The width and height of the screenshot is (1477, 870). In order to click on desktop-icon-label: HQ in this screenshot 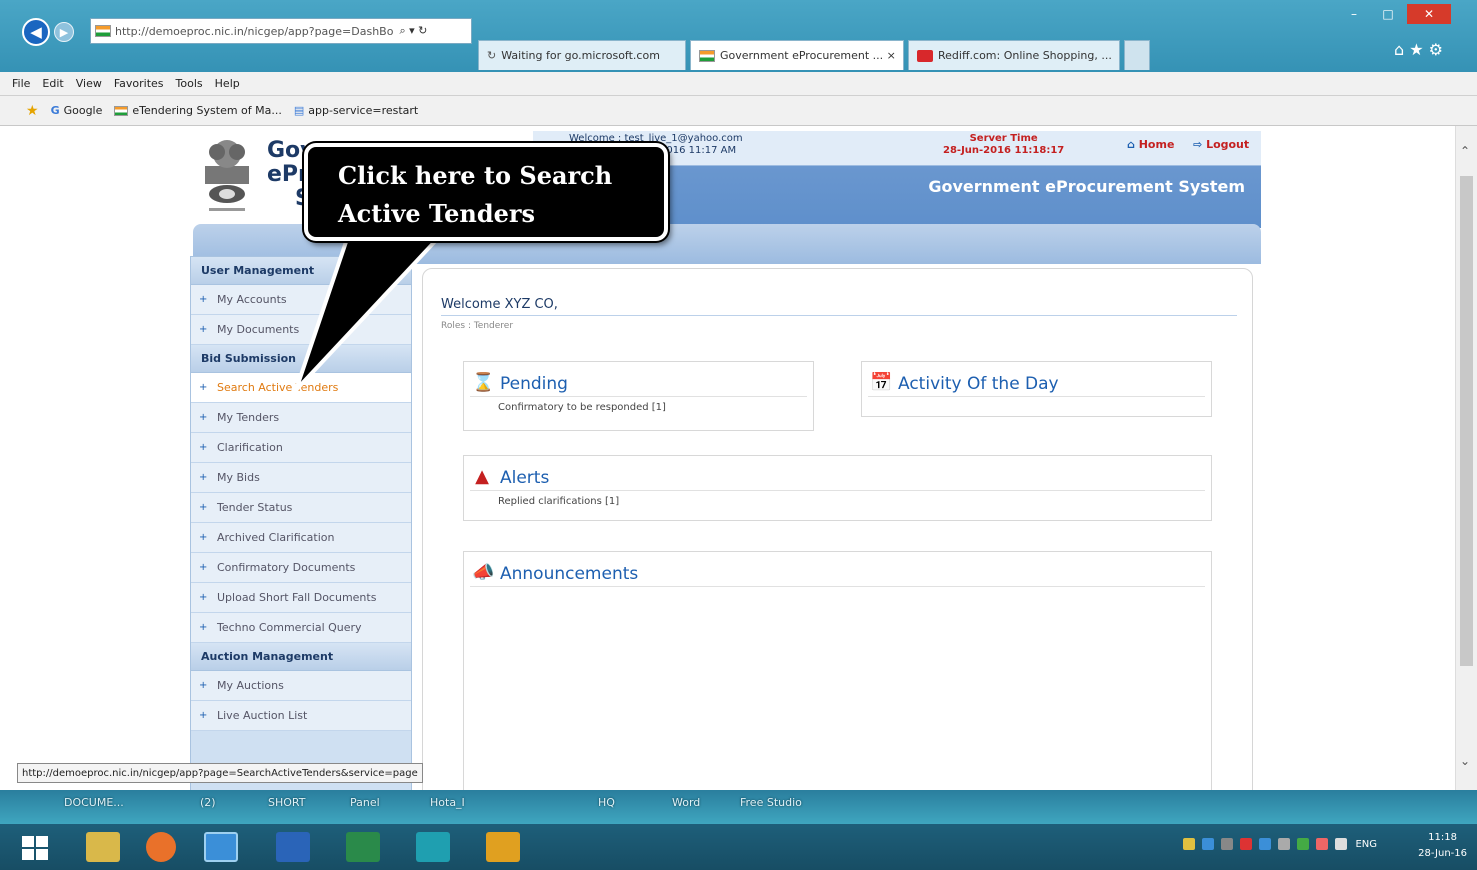, I will do `click(606, 802)`.